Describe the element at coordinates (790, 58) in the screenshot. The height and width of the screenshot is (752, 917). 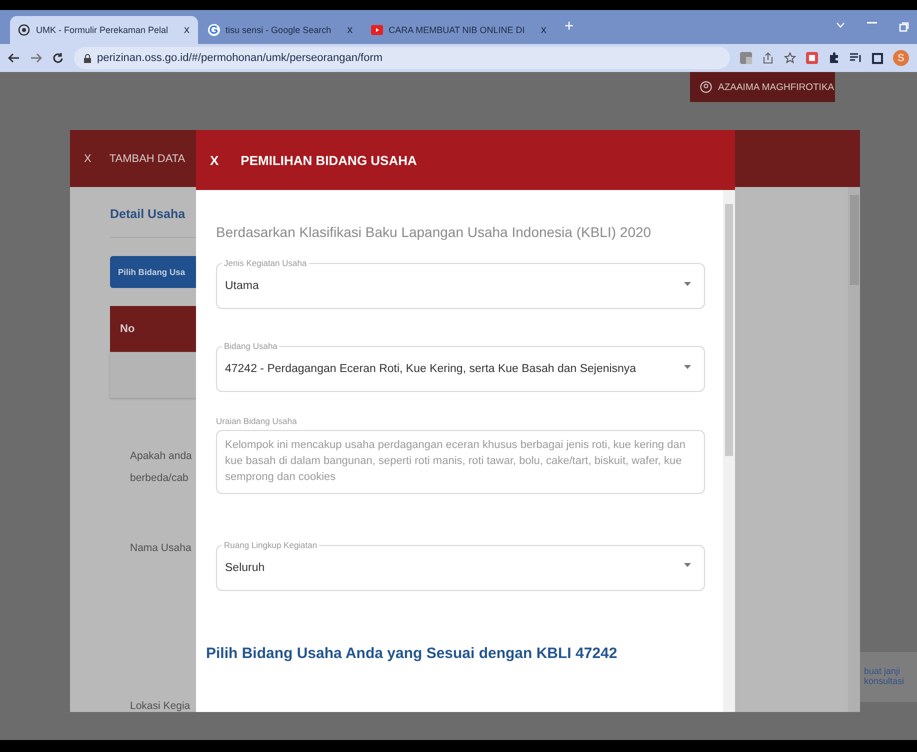
I see `star-icon` at that location.